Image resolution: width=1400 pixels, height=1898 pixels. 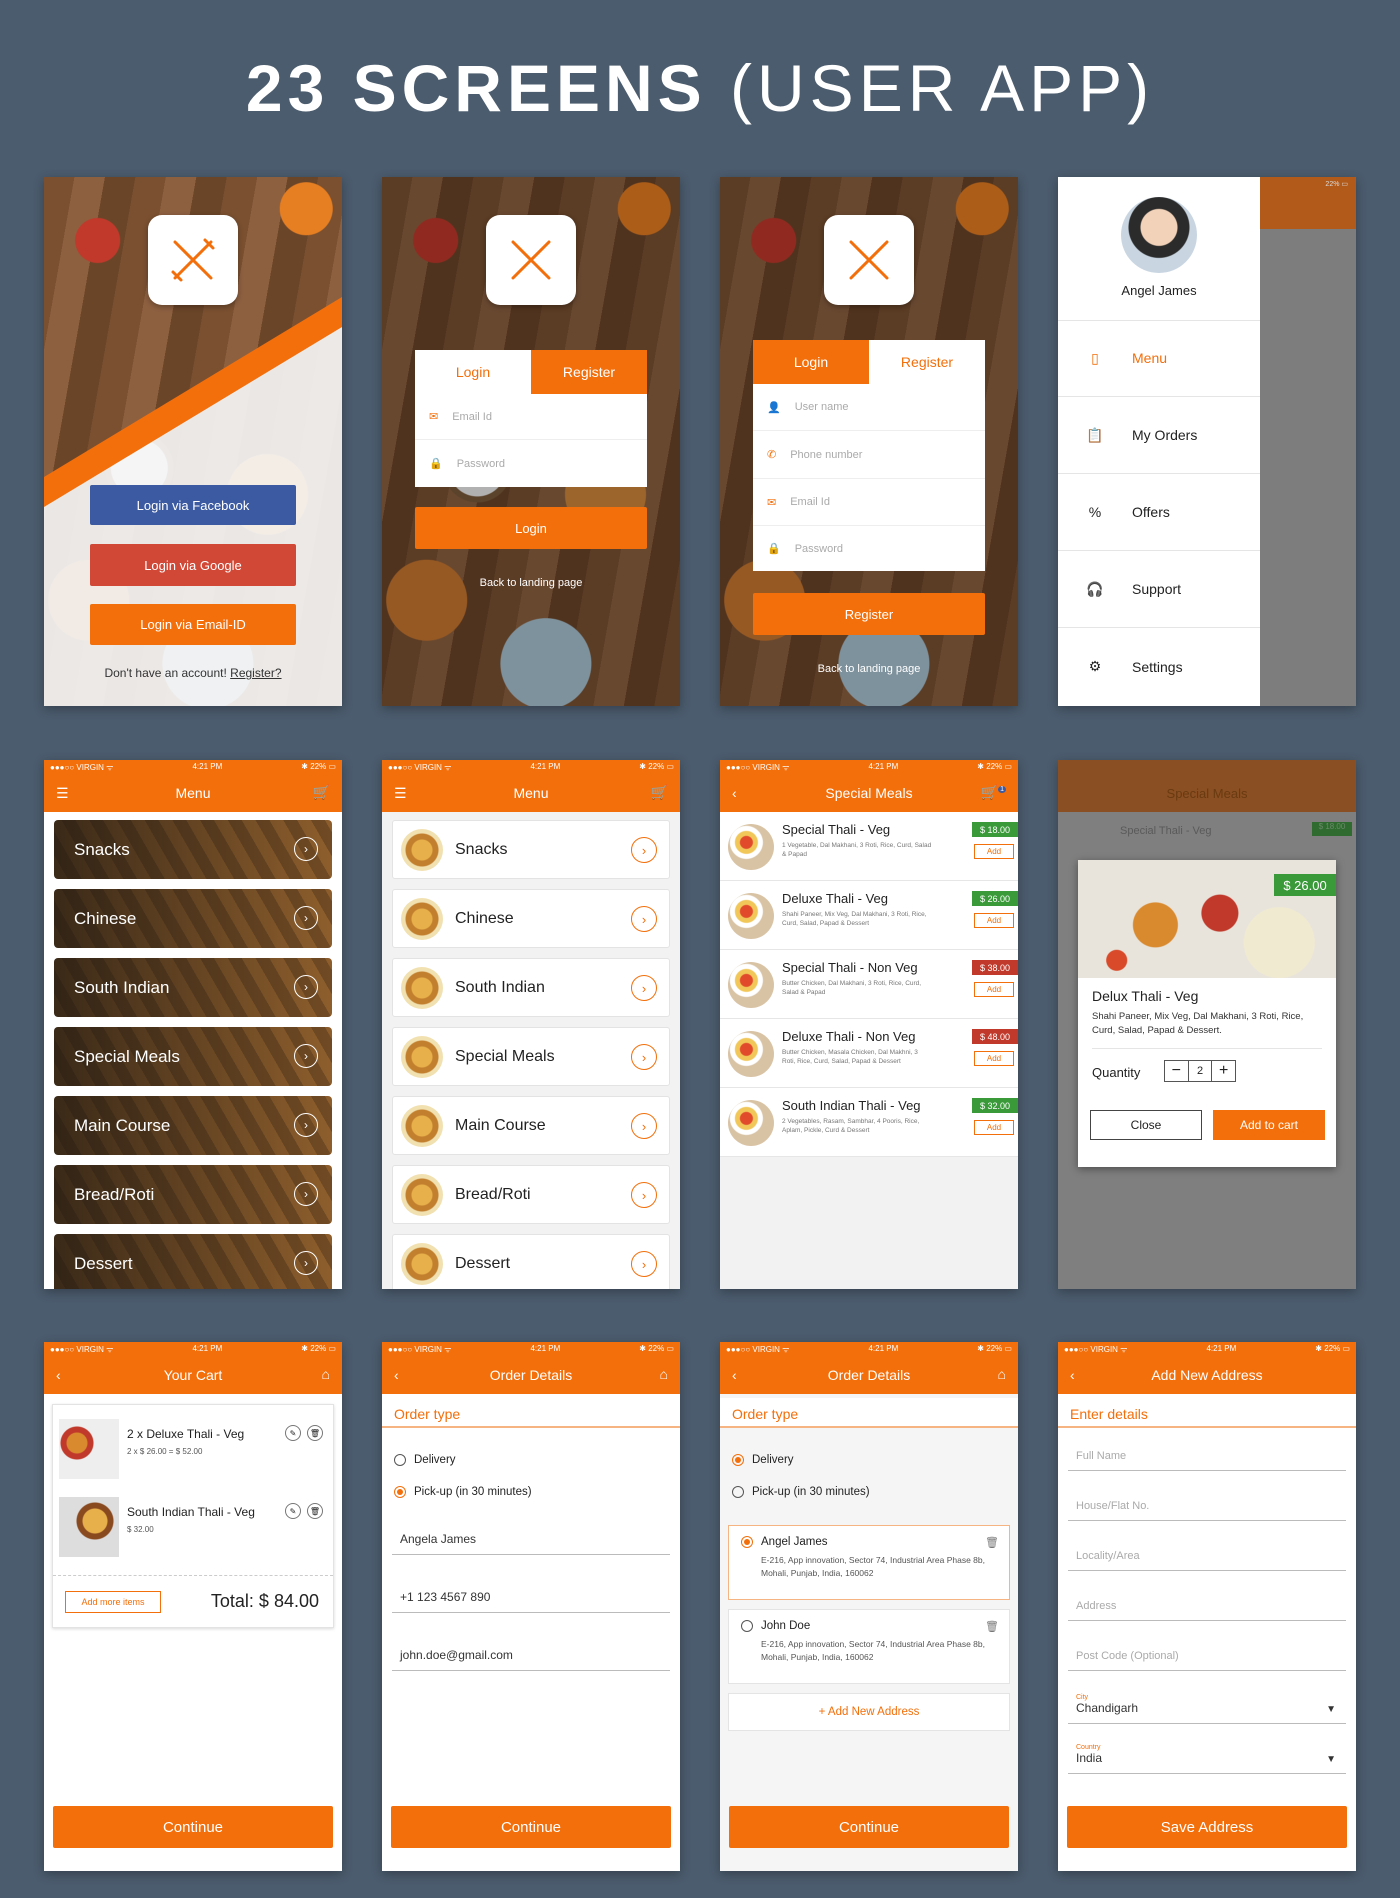 I want to click on close-button: Close, so click(x=1146, y=1125).